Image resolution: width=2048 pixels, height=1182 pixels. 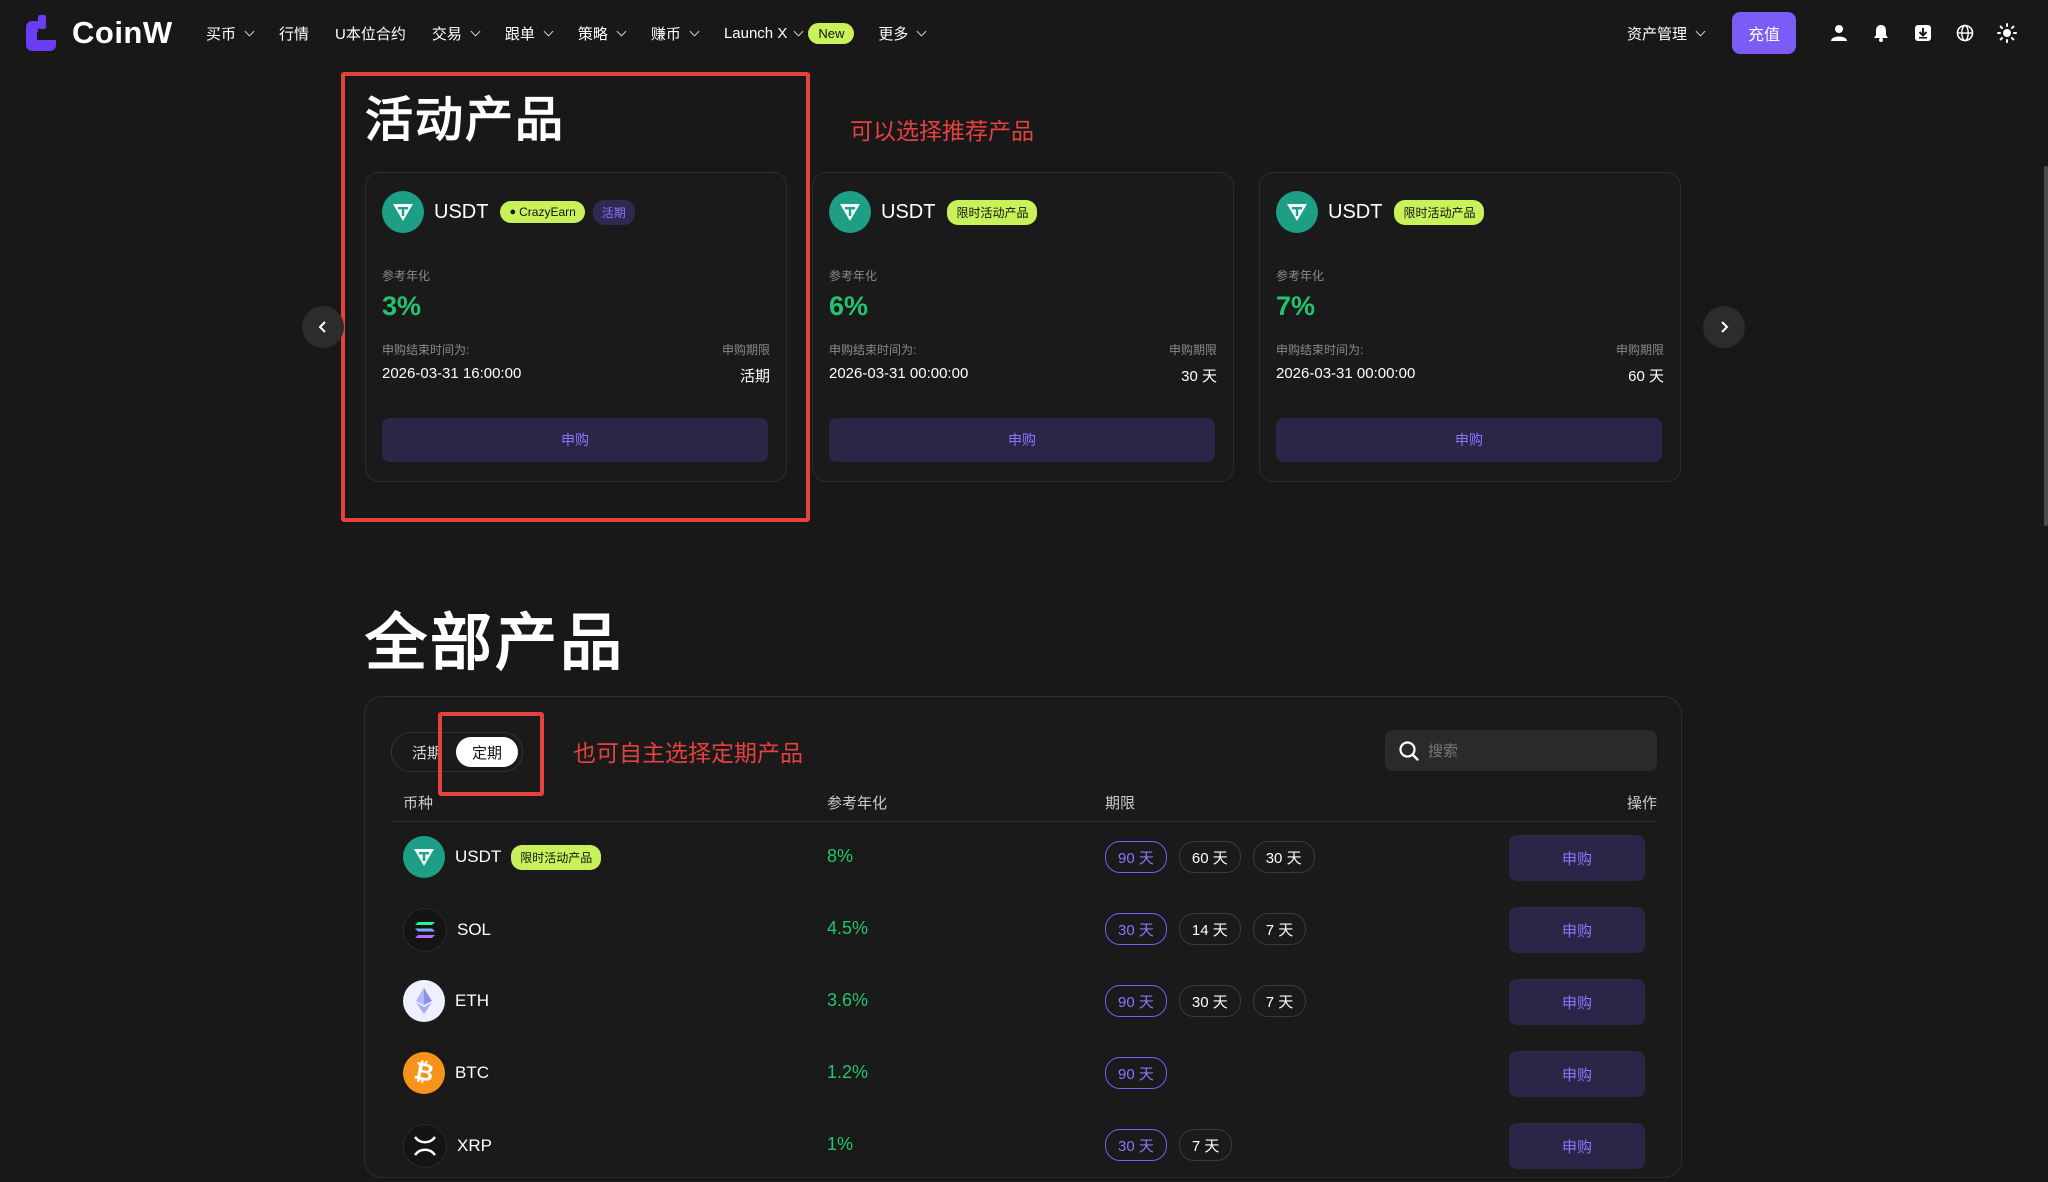 I want to click on rate-value: 3.6%, so click(x=848, y=1000).